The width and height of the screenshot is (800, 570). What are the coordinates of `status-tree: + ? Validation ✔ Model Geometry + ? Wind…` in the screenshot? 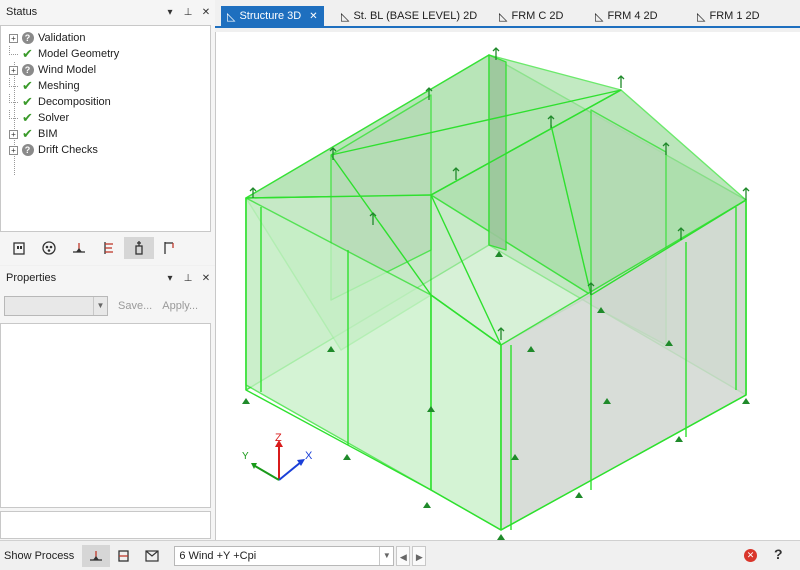 It's located at (105, 128).